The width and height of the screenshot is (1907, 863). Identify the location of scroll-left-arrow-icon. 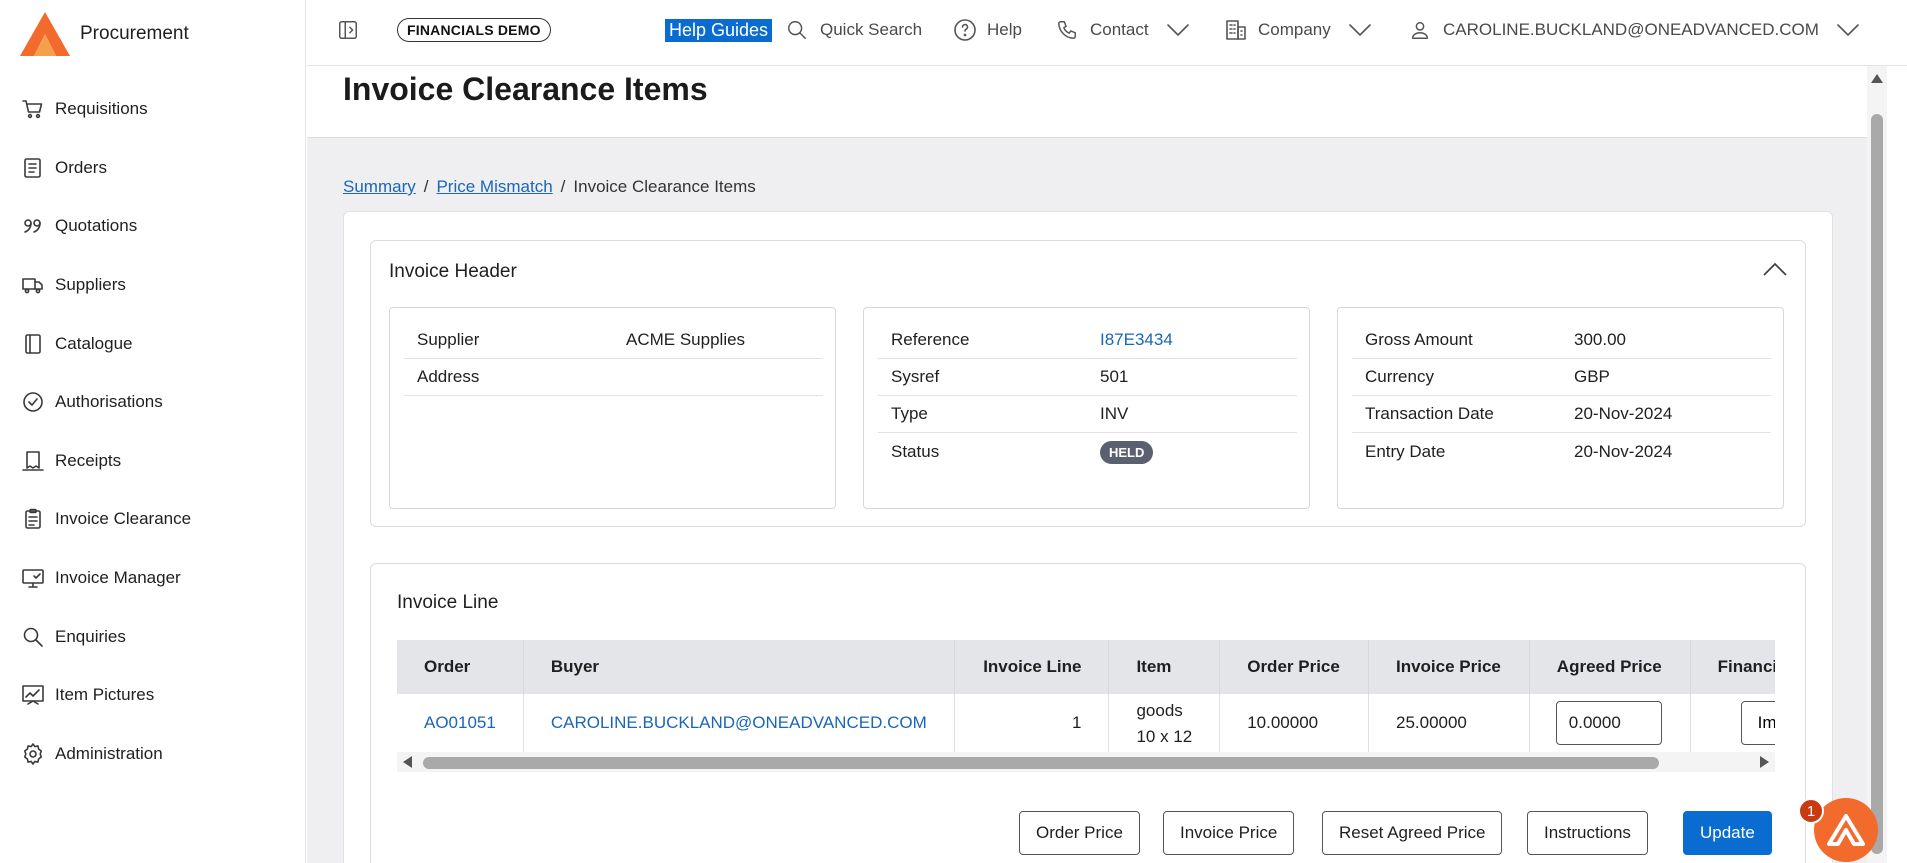
(407, 762).